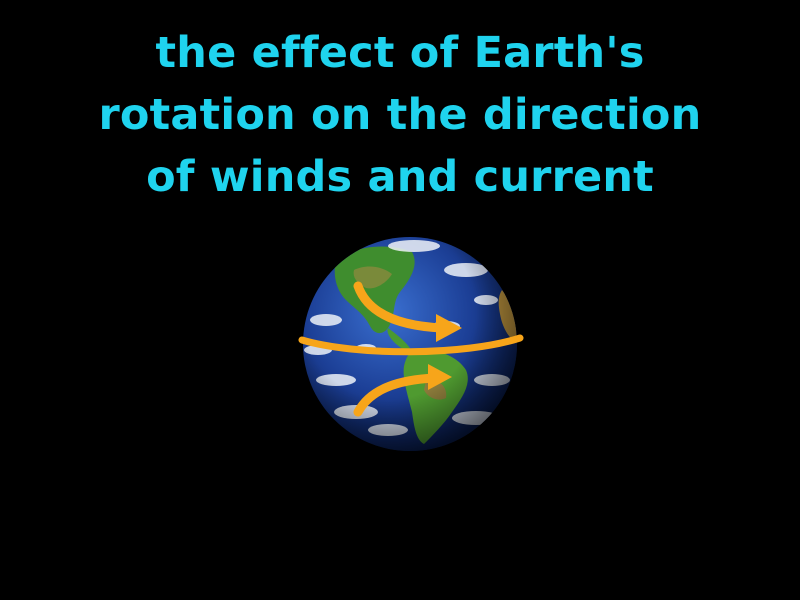  What do you see at coordinates (400, 53) in the screenshot?
I see `definition-line-1: the effect of Earth's` at bounding box center [400, 53].